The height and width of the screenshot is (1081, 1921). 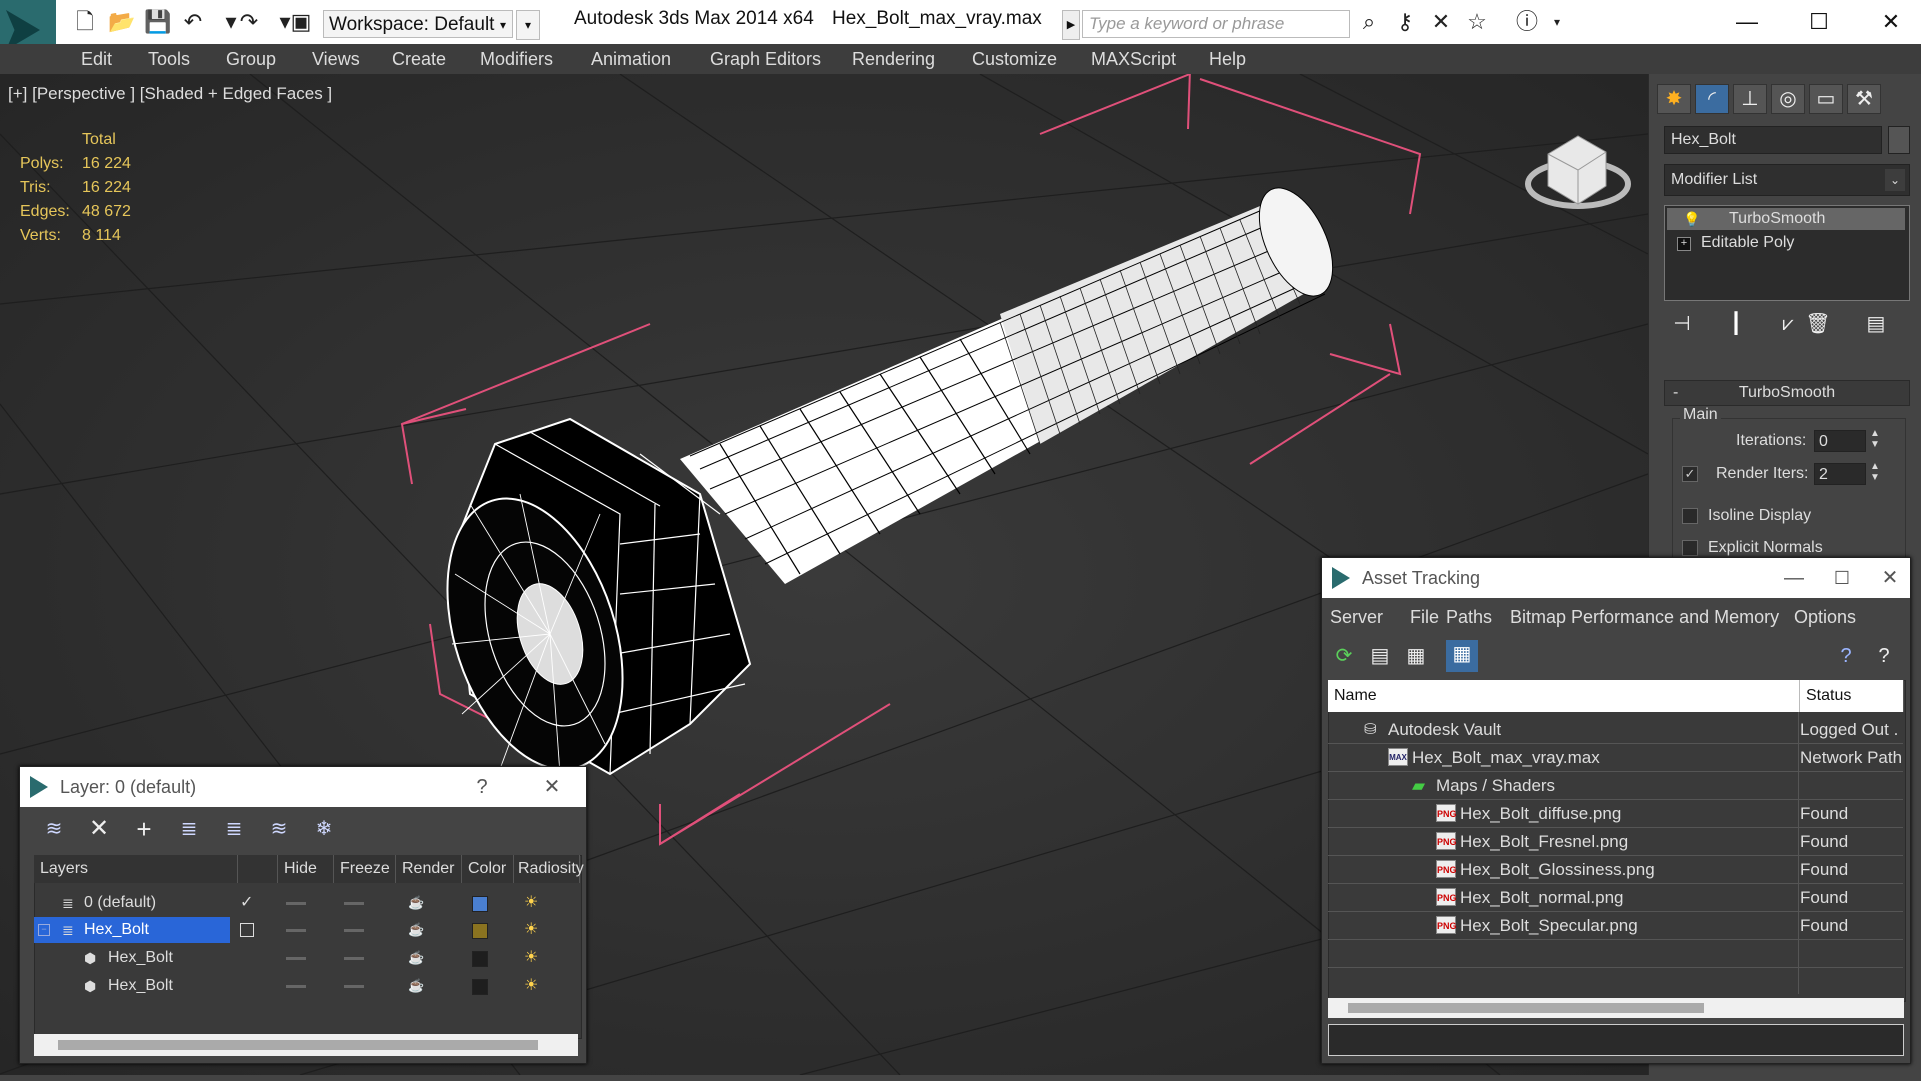 What do you see at coordinates (136, 869) in the screenshot?
I see `col-header: Layers` at bounding box center [136, 869].